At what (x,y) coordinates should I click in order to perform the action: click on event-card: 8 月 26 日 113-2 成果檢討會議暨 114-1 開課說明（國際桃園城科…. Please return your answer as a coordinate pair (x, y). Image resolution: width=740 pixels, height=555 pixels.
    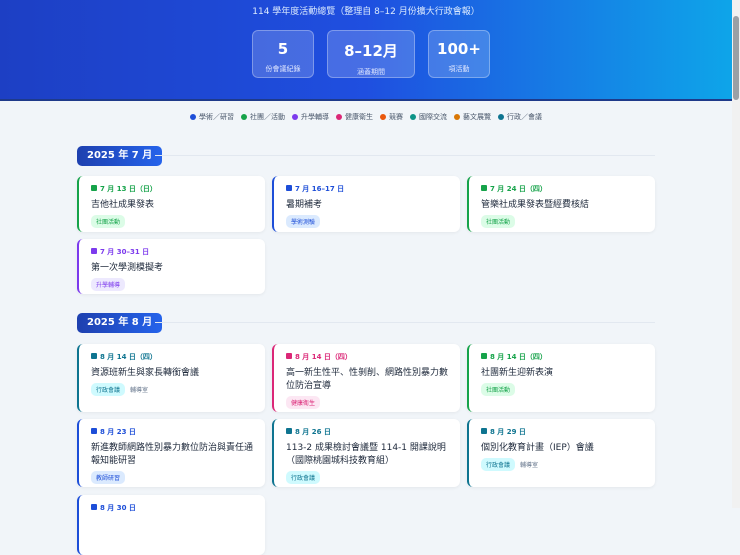
    Looking at the image, I should click on (366, 453).